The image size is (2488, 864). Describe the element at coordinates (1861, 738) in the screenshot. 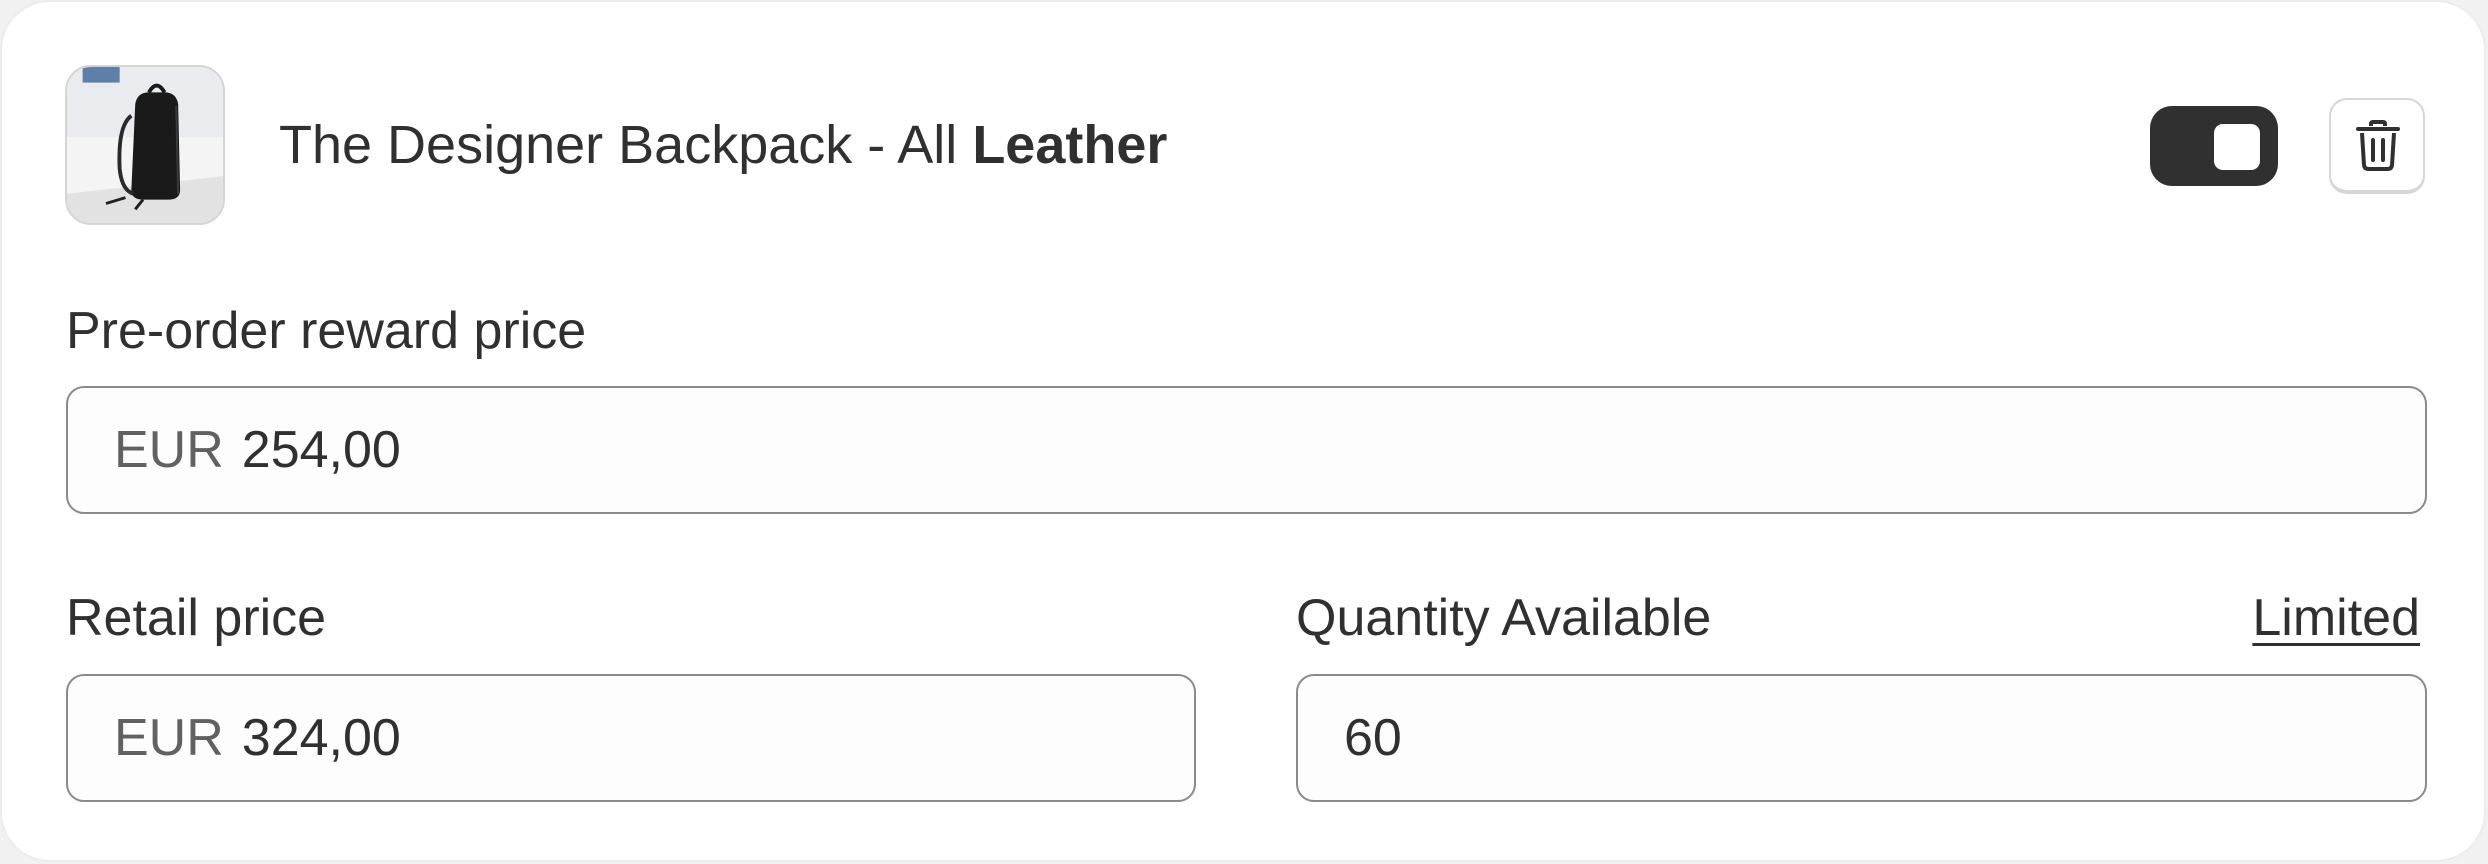

I see `quantity-input: 60` at that location.